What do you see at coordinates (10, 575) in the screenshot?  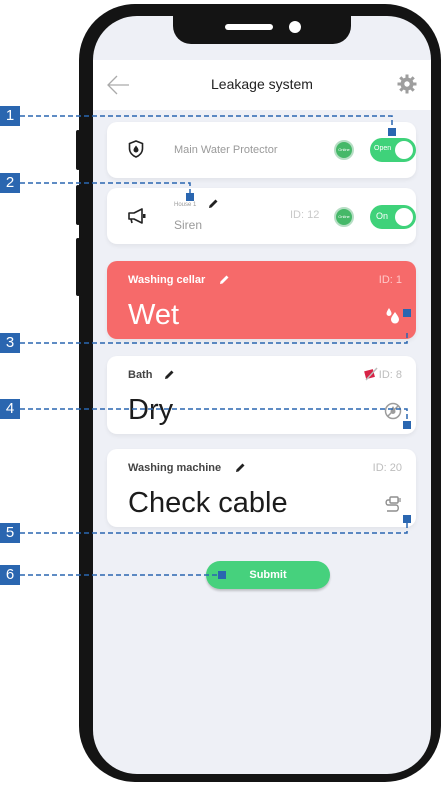 I see `callout-6: 6` at bounding box center [10, 575].